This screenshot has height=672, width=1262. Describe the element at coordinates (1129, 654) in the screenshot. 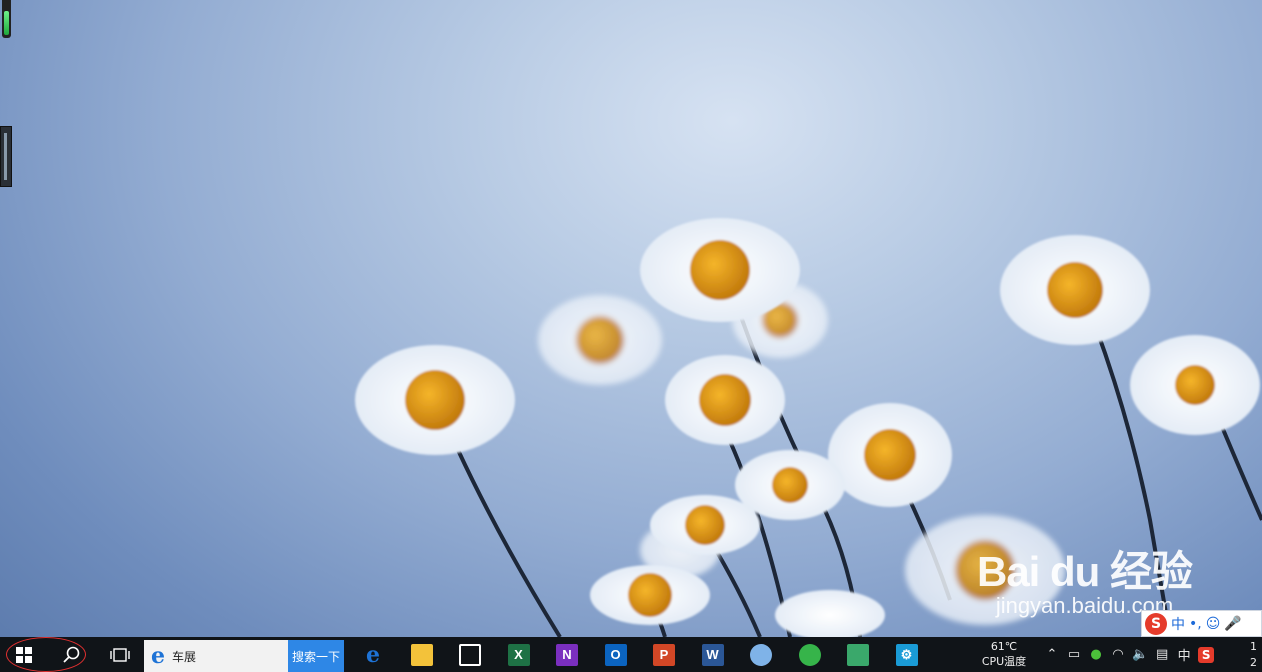

I see `system-tray: ⌃ ▭ ● ◠ 🔈 ▤ 中 S` at that location.